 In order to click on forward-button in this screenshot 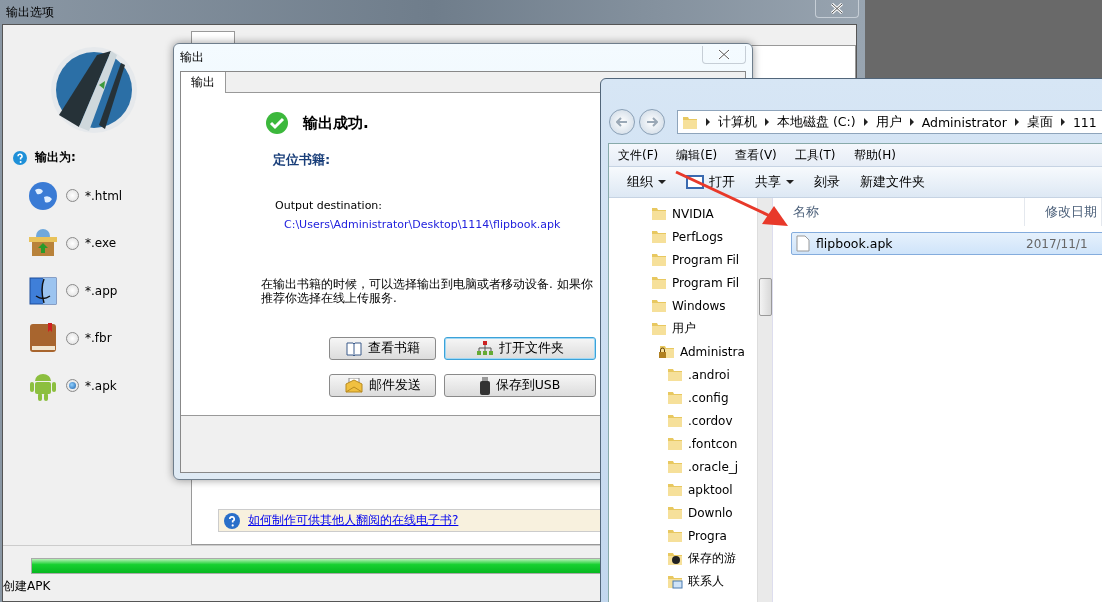, I will do `click(652, 122)`.